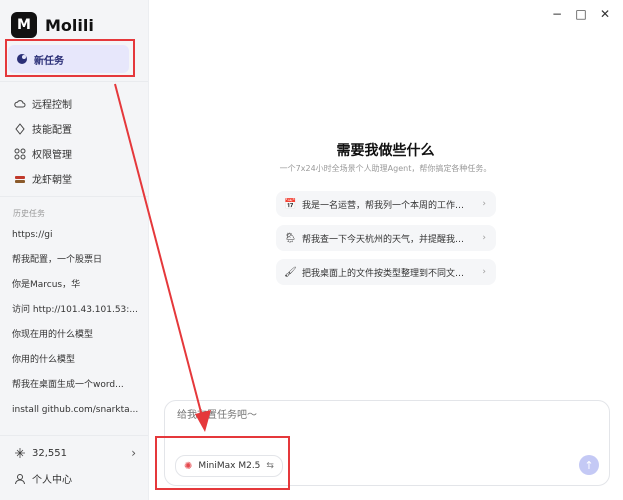 This screenshot has width=623, height=500. I want to click on profile-link: 个人中心, so click(43, 478).